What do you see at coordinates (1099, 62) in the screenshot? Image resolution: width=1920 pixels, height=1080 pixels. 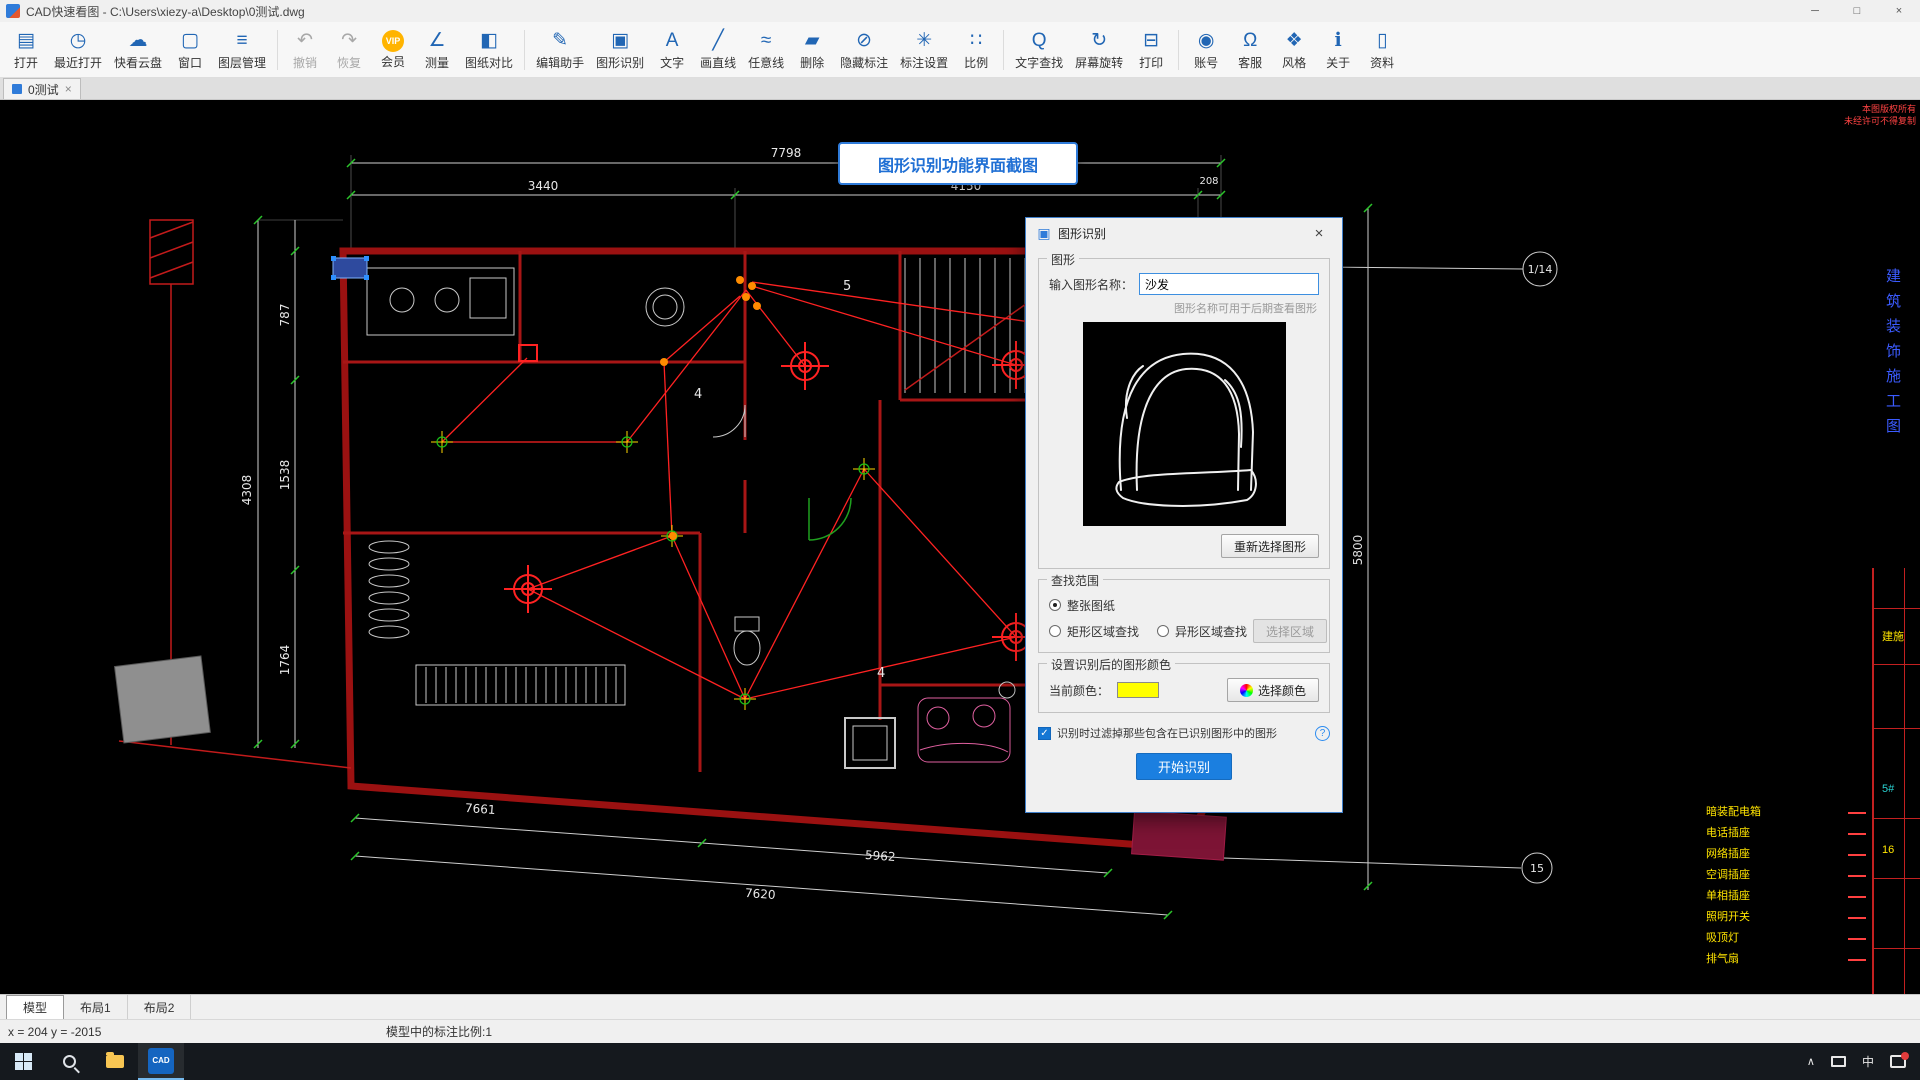 I see `tool-label: 屏幕旋转` at bounding box center [1099, 62].